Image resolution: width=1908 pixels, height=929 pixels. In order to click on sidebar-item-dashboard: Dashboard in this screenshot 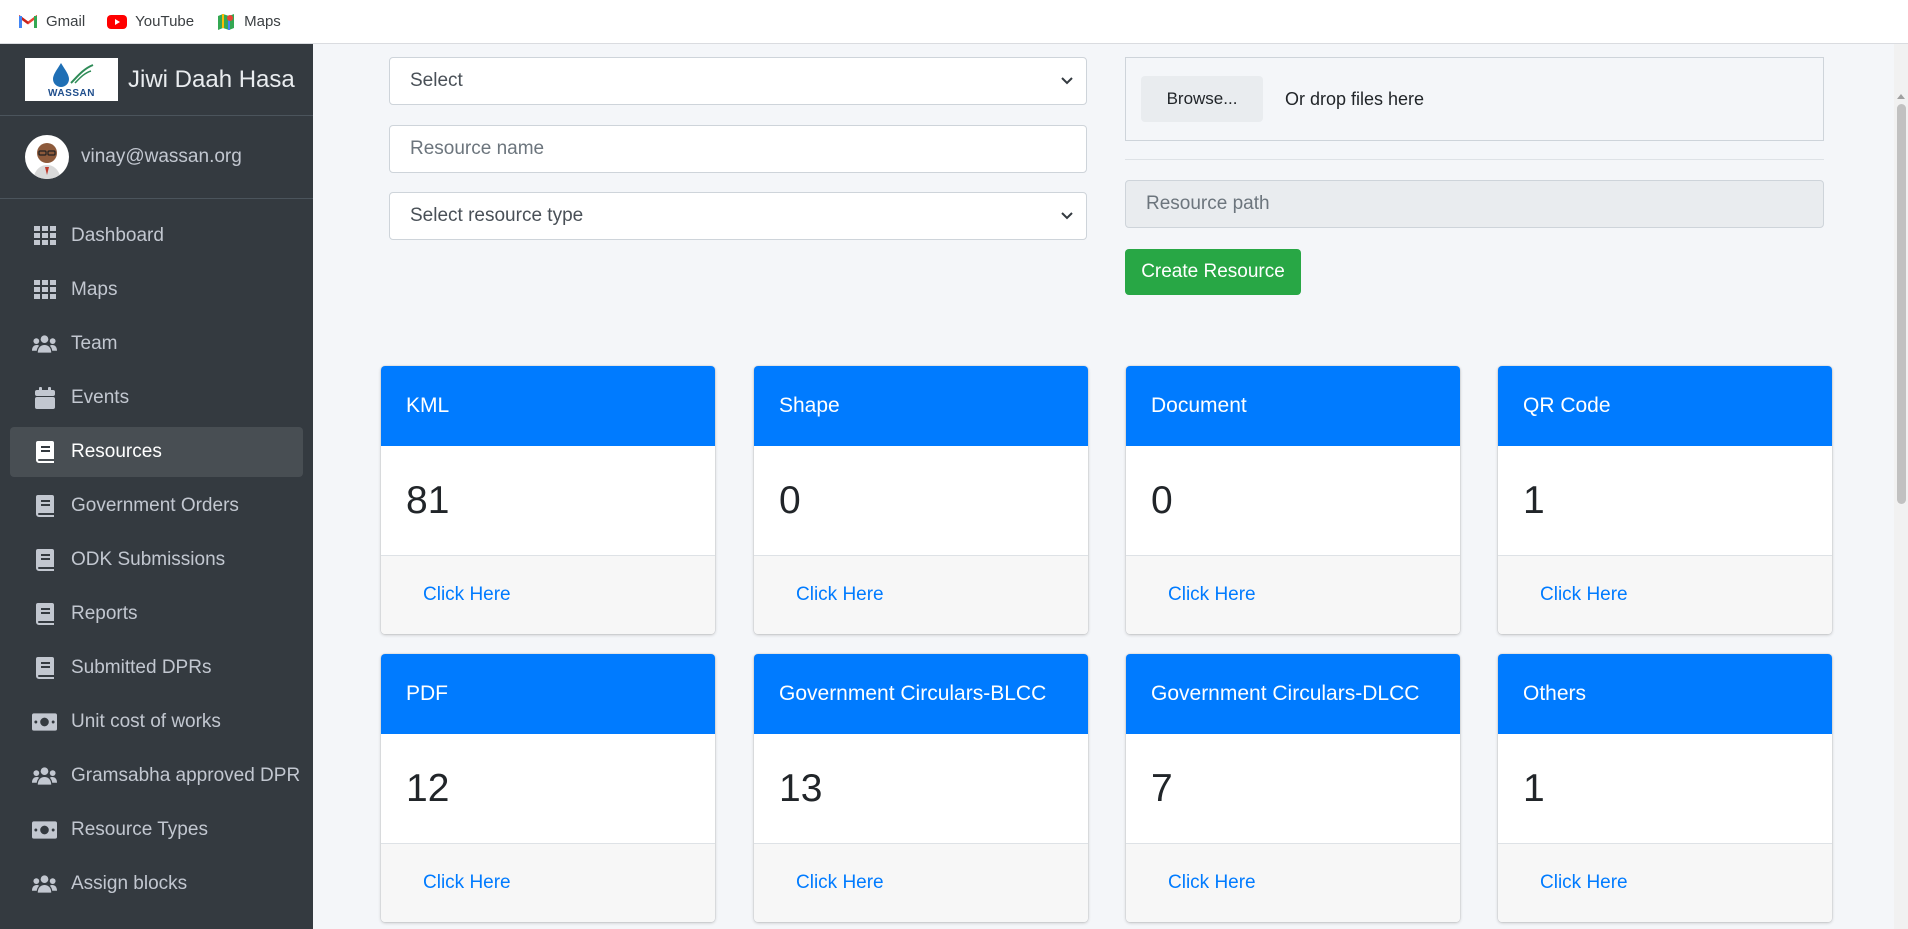, I will do `click(156, 236)`.